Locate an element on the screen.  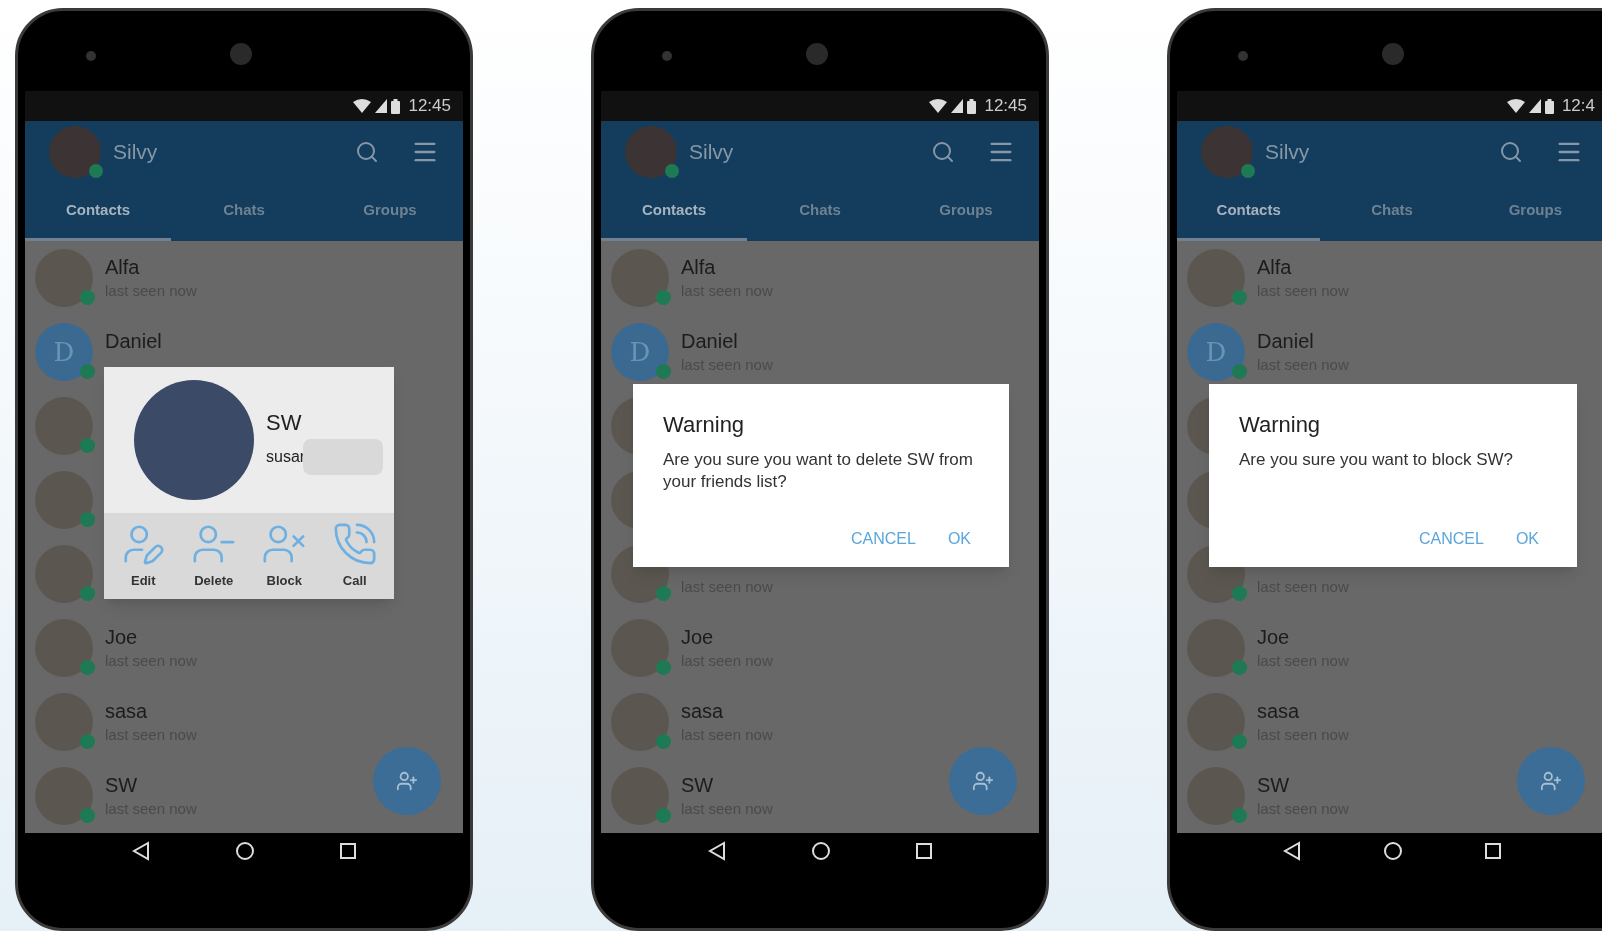
dialog-message: Are you sure you want to block SW? is located at coordinates (1377, 460).